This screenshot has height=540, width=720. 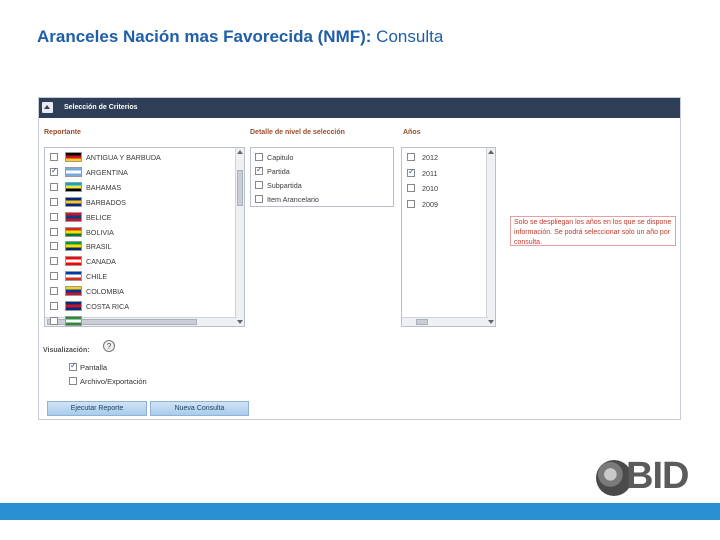 What do you see at coordinates (412, 132) in the screenshot?
I see `anios-label: Años` at bounding box center [412, 132].